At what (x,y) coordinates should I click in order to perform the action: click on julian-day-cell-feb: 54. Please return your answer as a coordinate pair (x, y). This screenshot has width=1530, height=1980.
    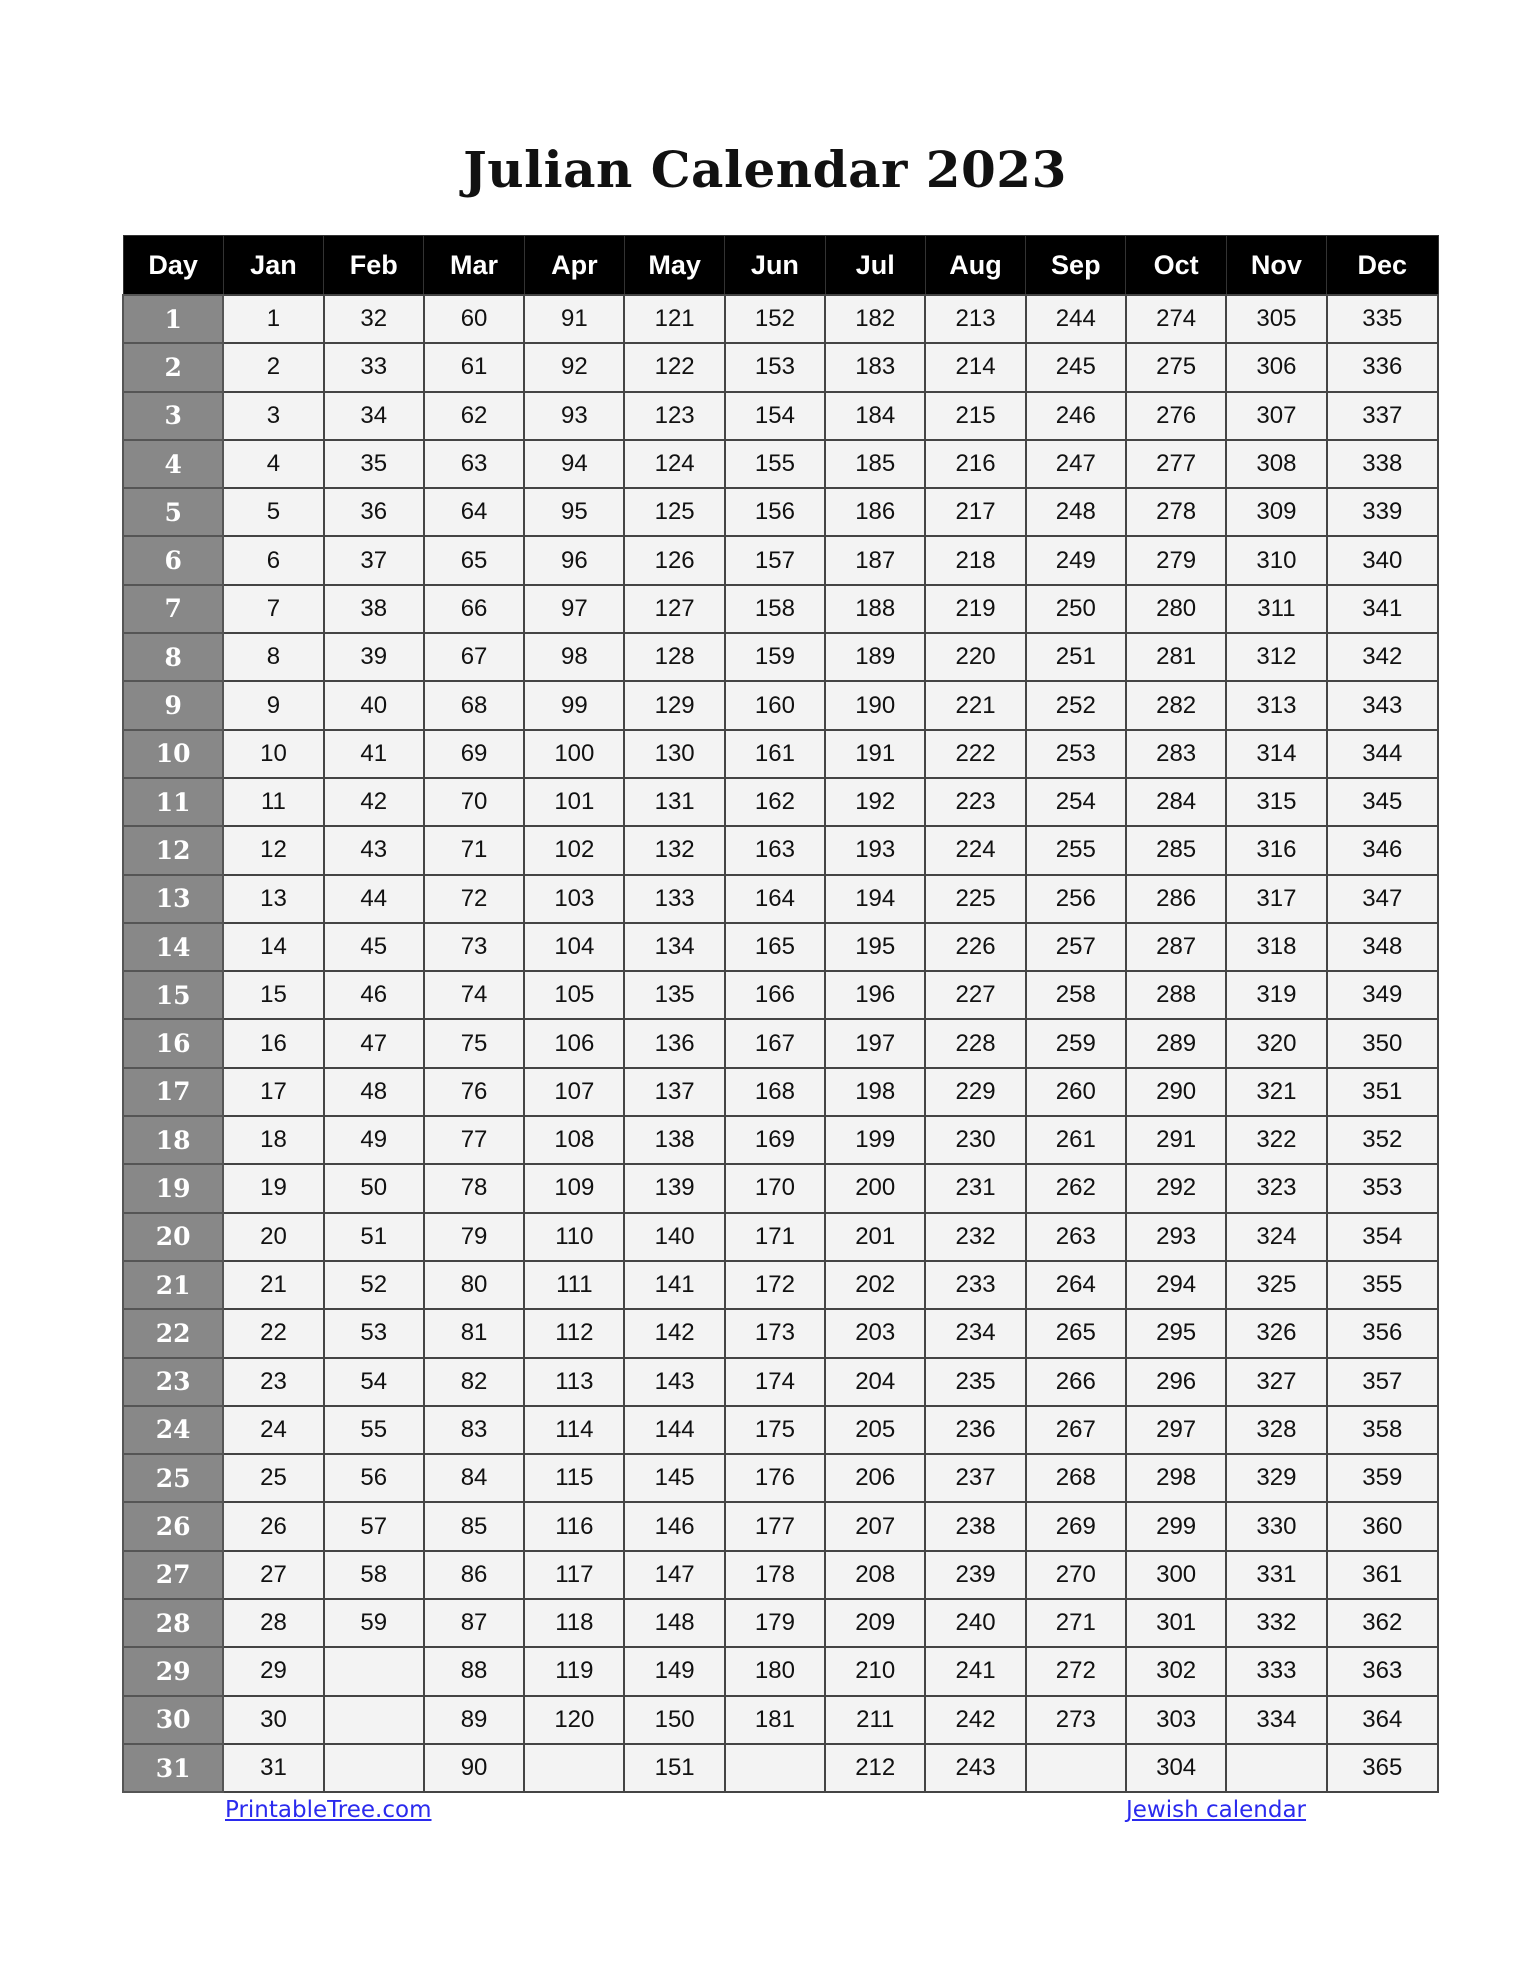
    Looking at the image, I should click on (373, 1381).